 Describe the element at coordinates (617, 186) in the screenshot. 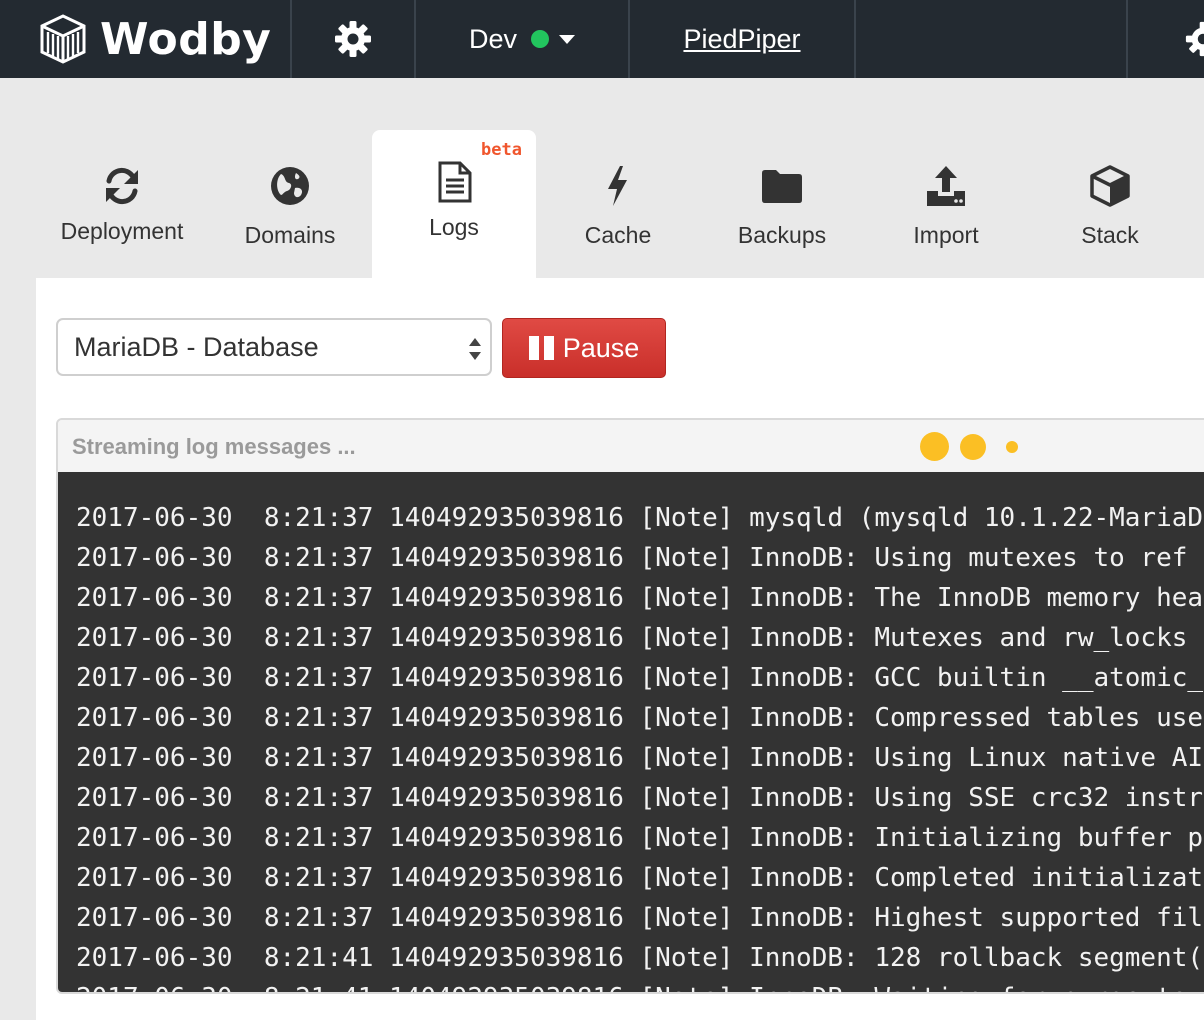

I see `bolt-icon` at that location.